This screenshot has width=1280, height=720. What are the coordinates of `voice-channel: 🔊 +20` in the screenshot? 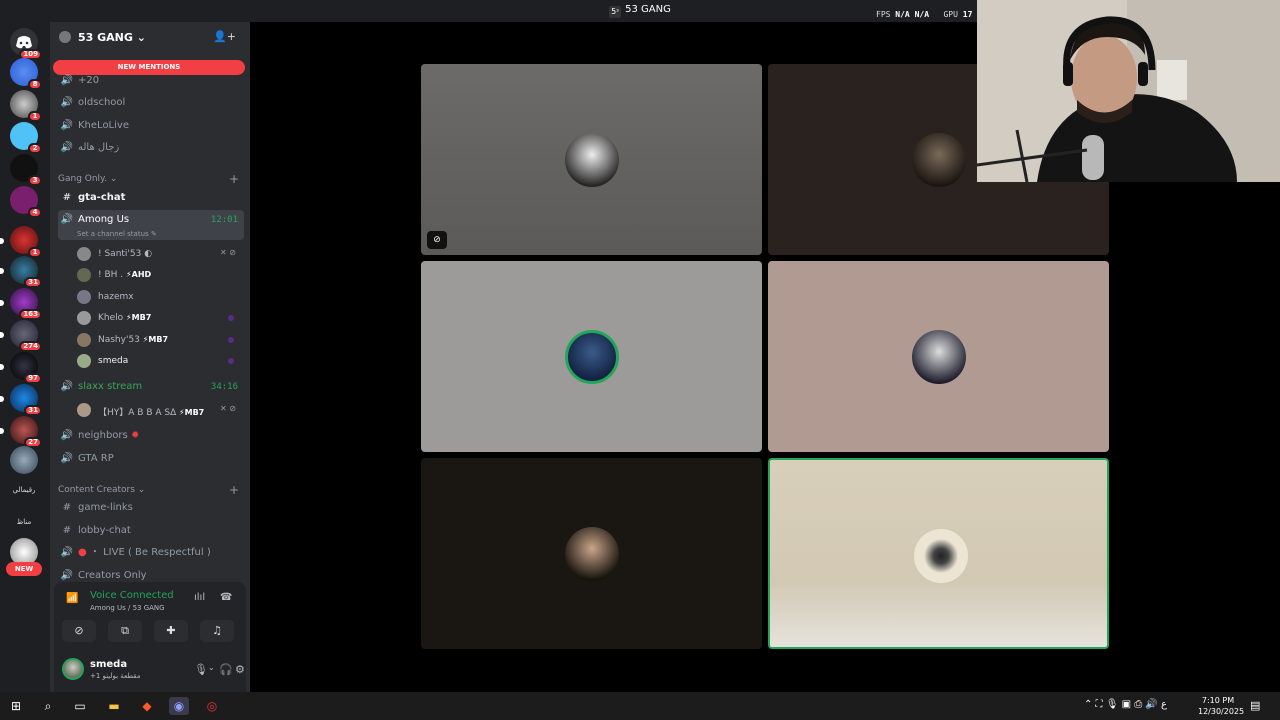 It's located at (151, 81).